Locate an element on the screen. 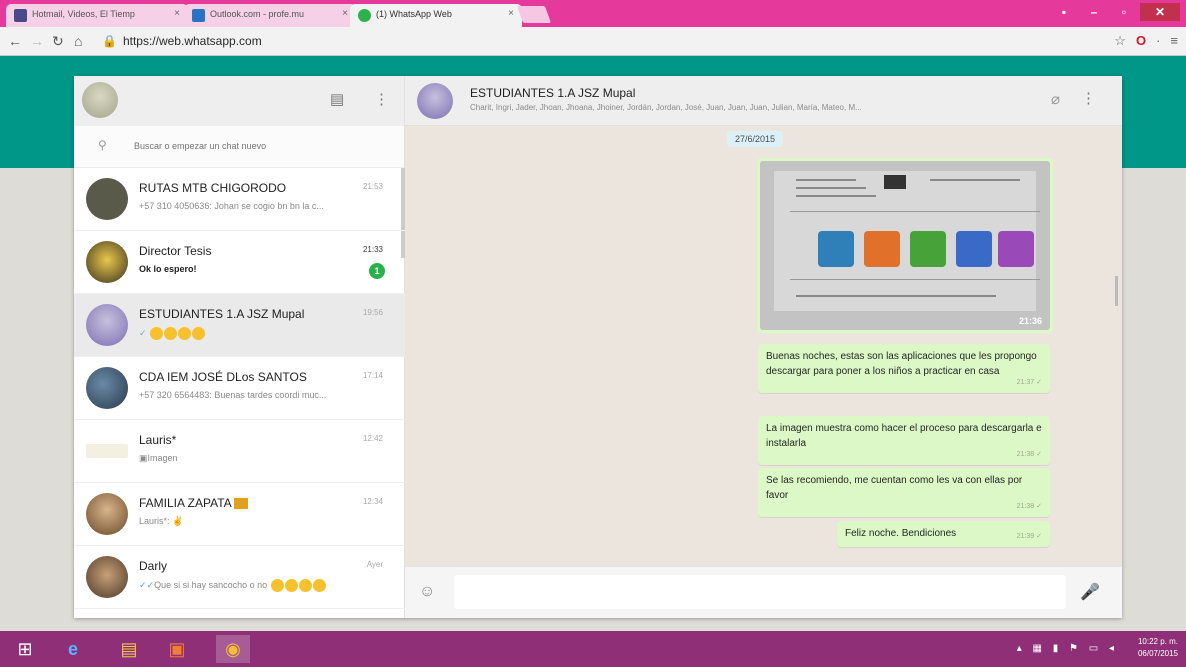 This screenshot has width=1186, height=667. address-bar: 🔒 https://web.whatsapp.com is located at coordinates (182, 41).